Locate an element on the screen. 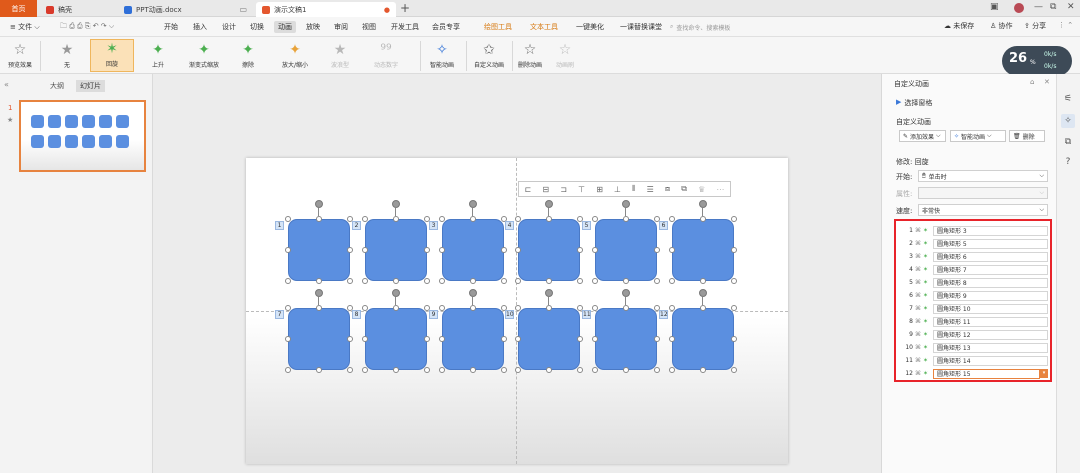 The height and width of the screenshot is (473, 1080). avatar is located at coordinates (1019, 8).